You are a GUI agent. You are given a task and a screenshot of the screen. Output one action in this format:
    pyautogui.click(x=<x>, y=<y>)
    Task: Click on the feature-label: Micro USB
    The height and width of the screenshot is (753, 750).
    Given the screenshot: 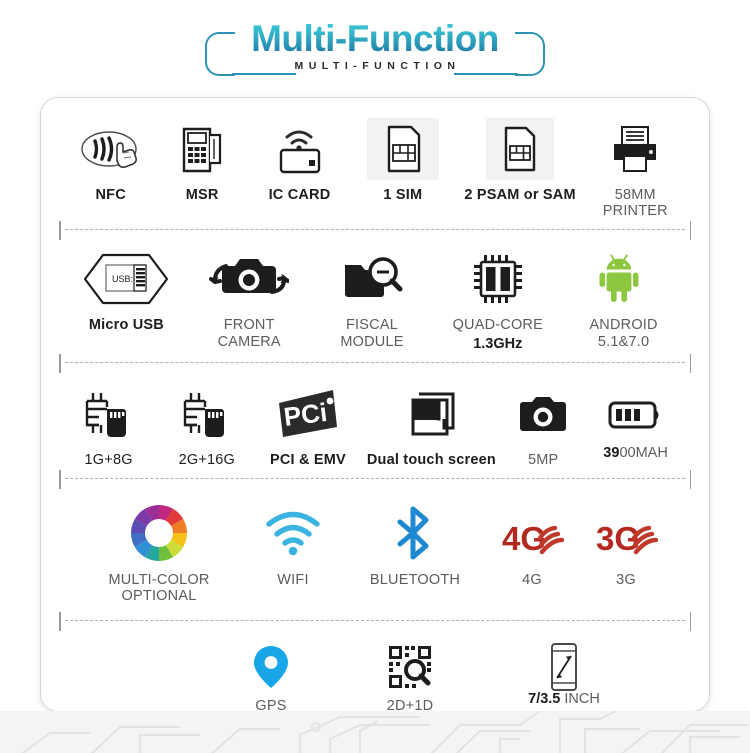 What is the action you would take?
    pyautogui.click(x=126, y=325)
    